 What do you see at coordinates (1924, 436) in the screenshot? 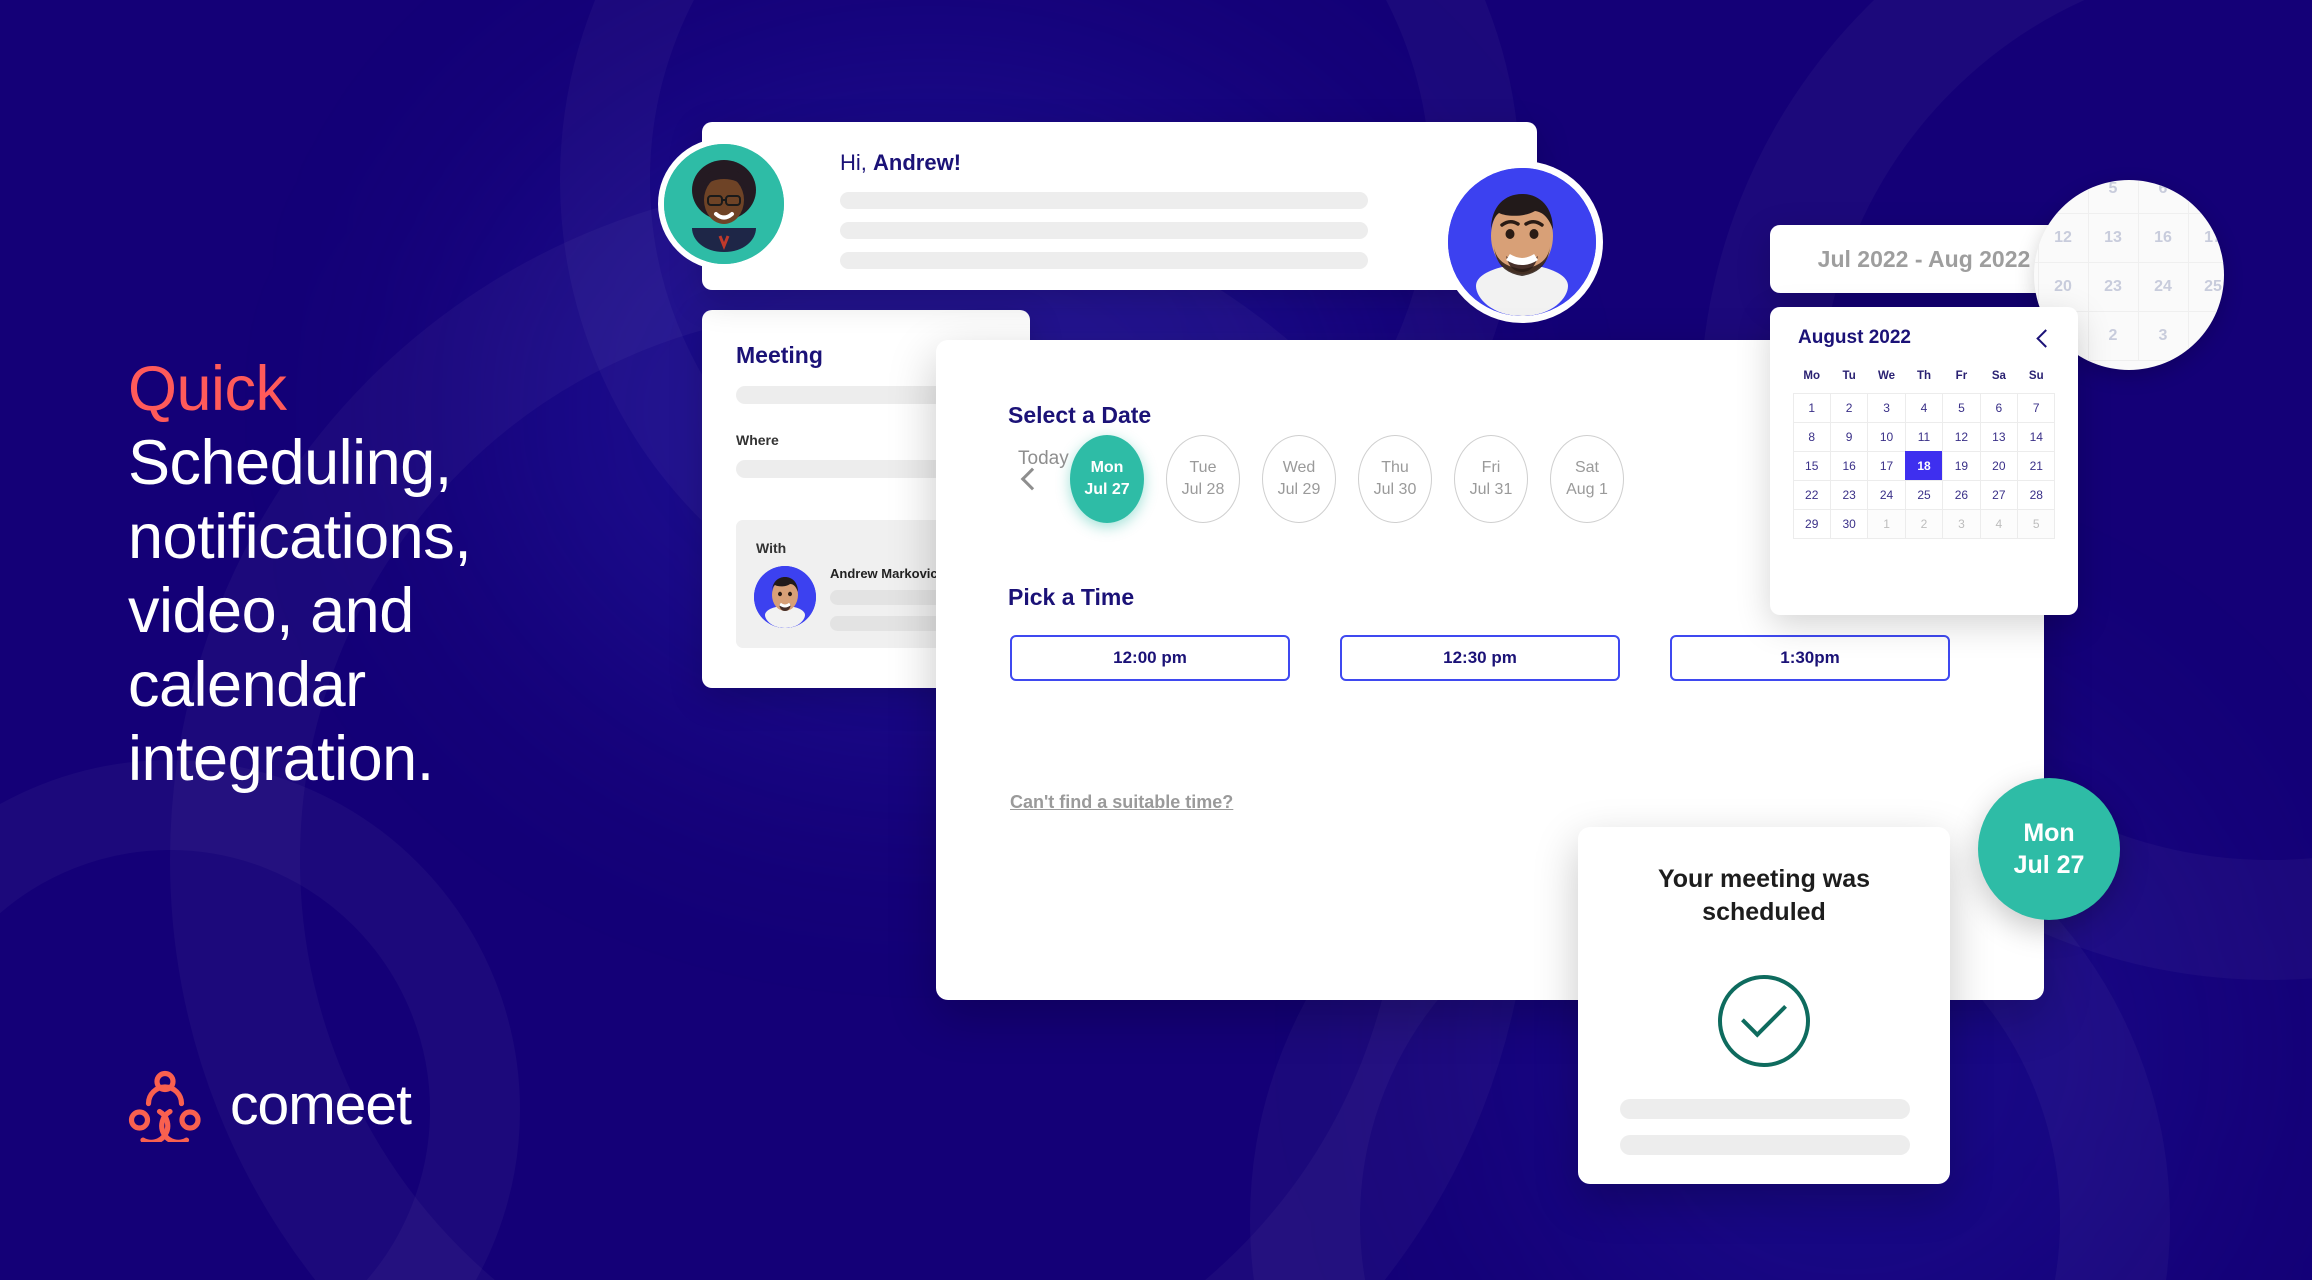
I see `calendar-day: 11` at bounding box center [1924, 436].